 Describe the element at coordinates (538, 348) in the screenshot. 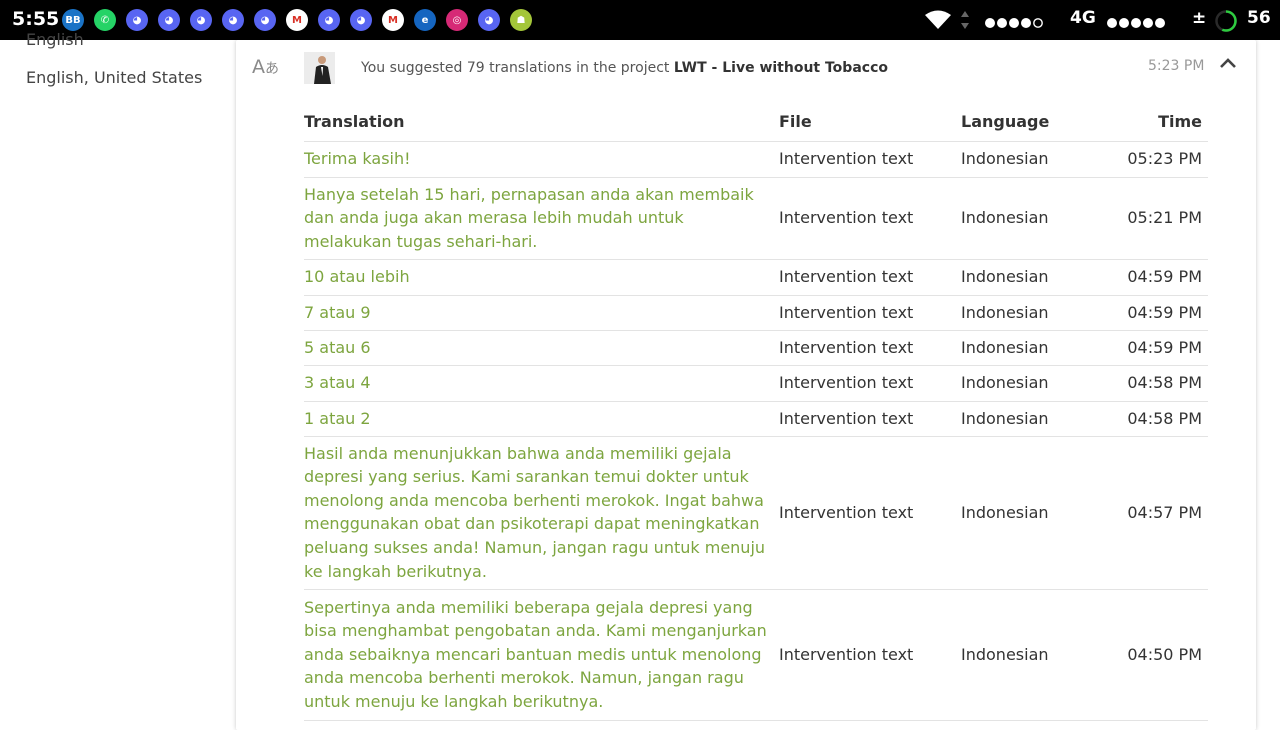

I see `translation-link: 5 atau 6` at that location.